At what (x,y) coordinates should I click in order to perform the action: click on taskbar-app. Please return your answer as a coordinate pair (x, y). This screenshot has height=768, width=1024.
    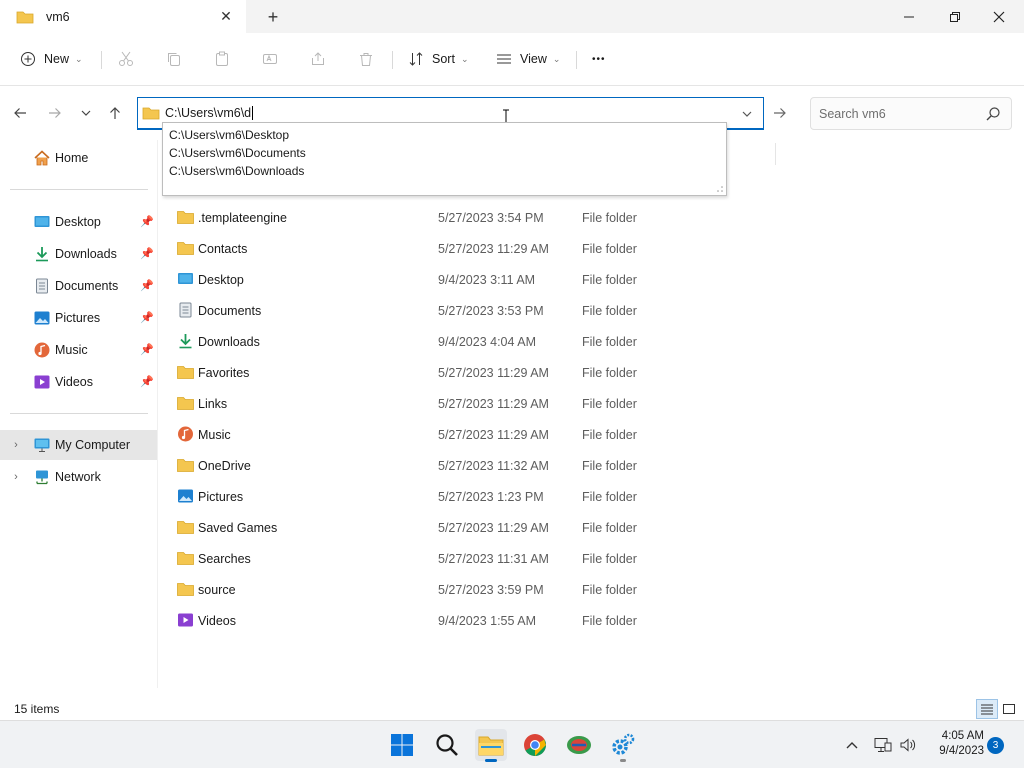
    Looking at the image, I should click on (579, 745).